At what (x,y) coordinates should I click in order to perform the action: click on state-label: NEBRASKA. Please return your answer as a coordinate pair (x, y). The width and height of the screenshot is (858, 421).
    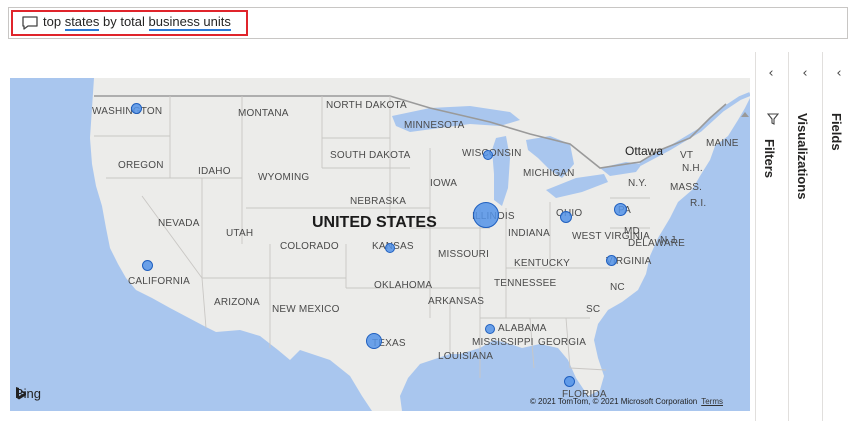
    Looking at the image, I should click on (378, 201).